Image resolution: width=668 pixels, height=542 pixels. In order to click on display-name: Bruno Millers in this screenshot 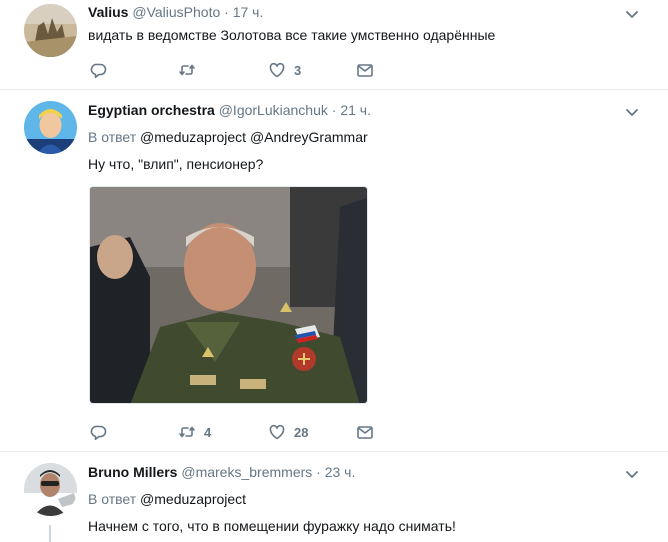, I will do `click(132, 472)`.